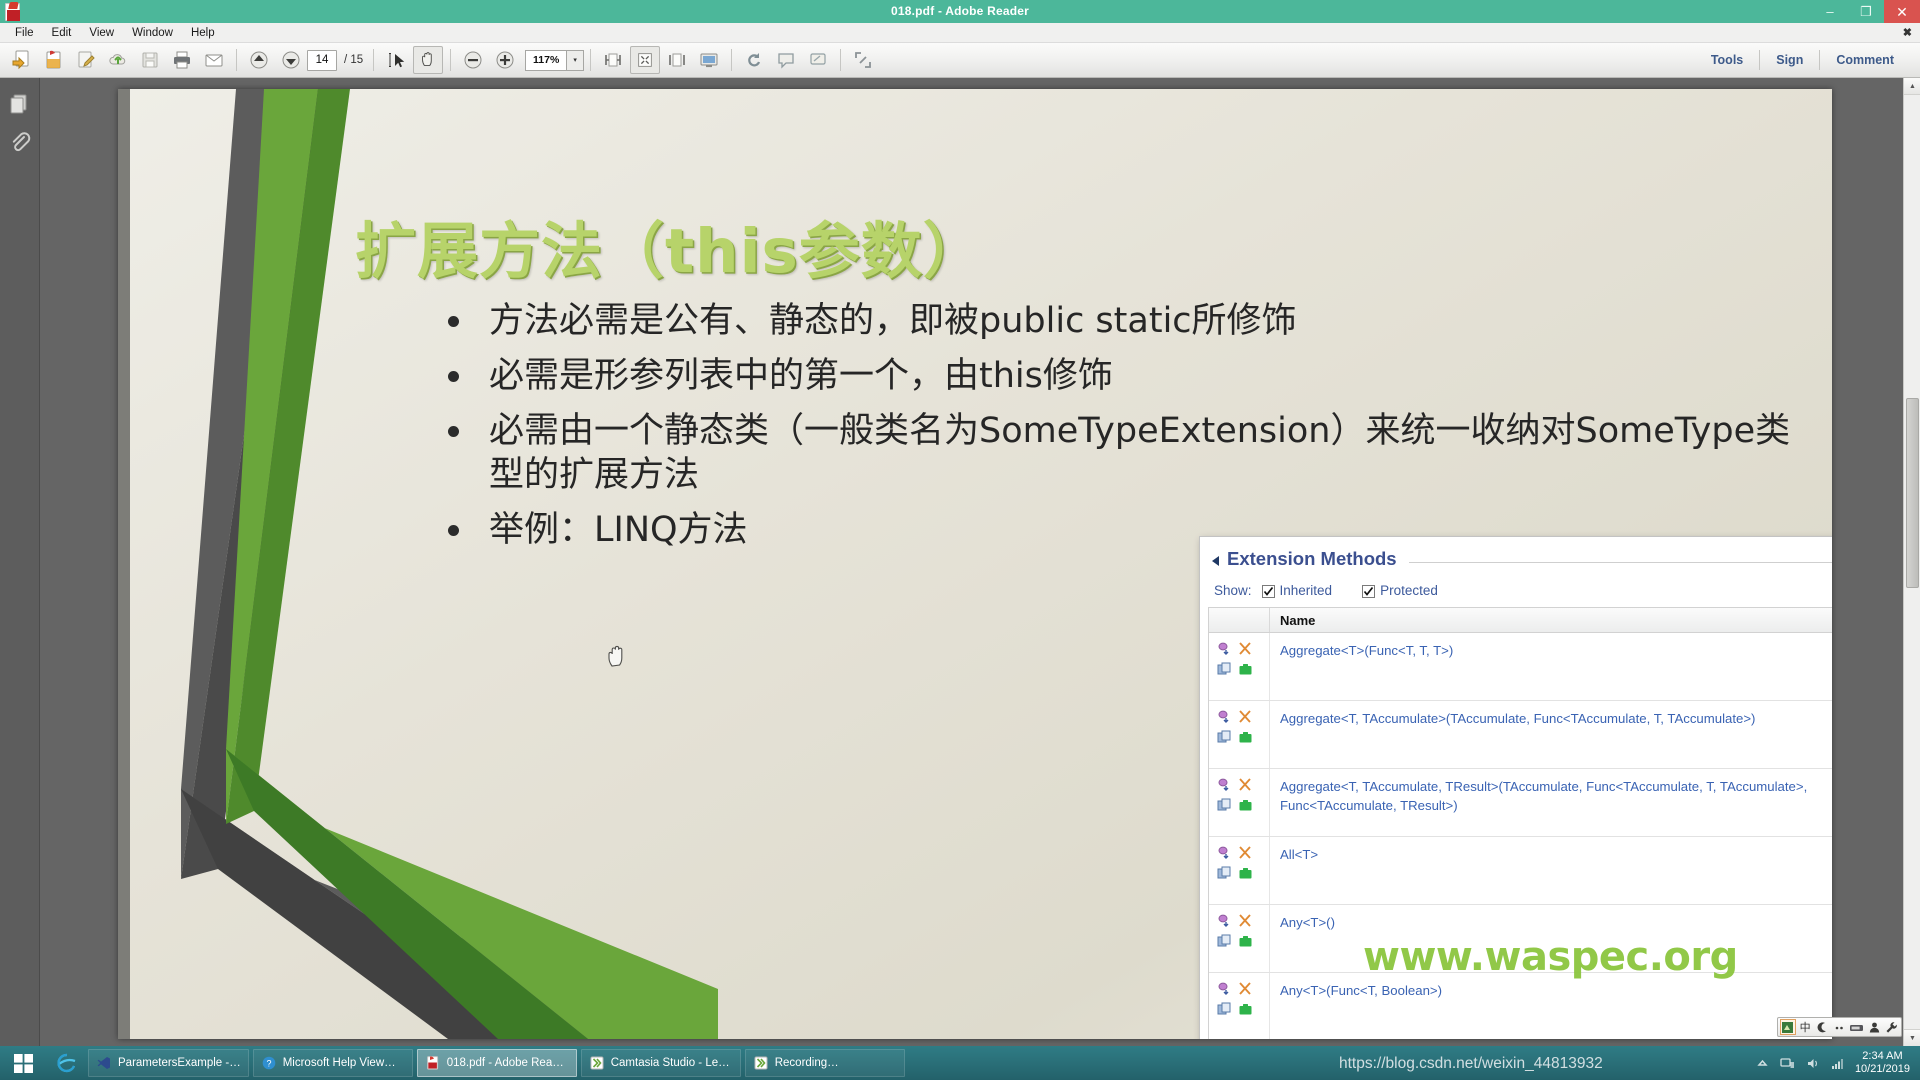  What do you see at coordinates (1763, 1063) in the screenshot?
I see `show-hidden-icon` at bounding box center [1763, 1063].